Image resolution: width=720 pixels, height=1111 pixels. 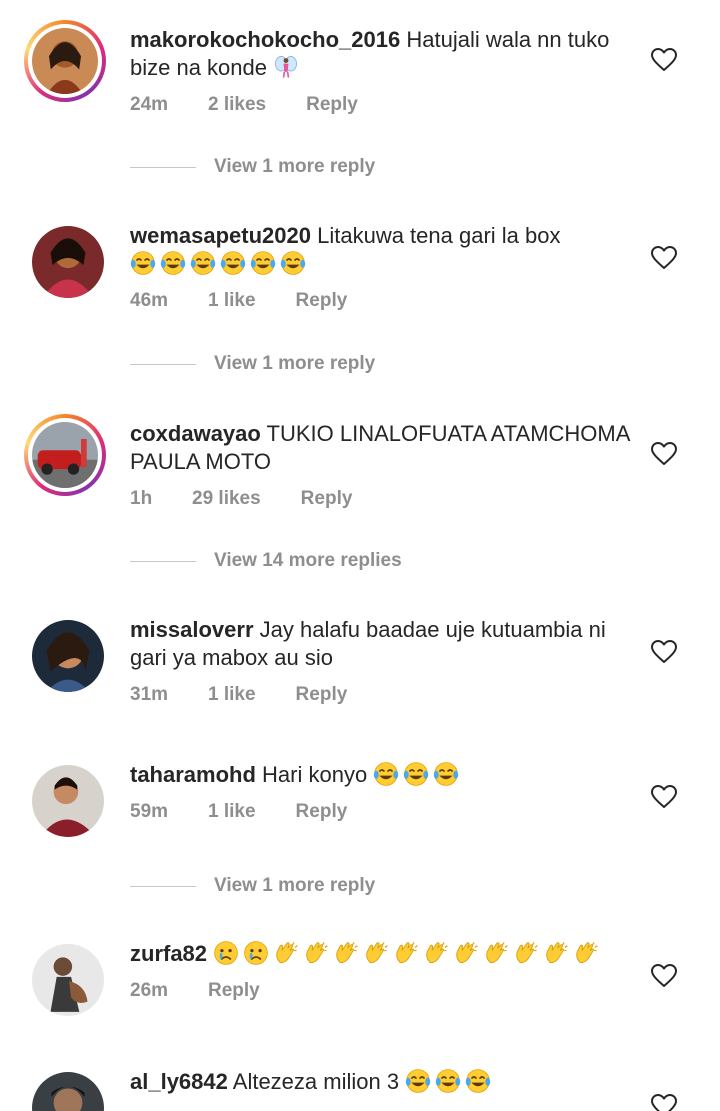 I want to click on comment-time: 59m, so click(x=149, y=811).